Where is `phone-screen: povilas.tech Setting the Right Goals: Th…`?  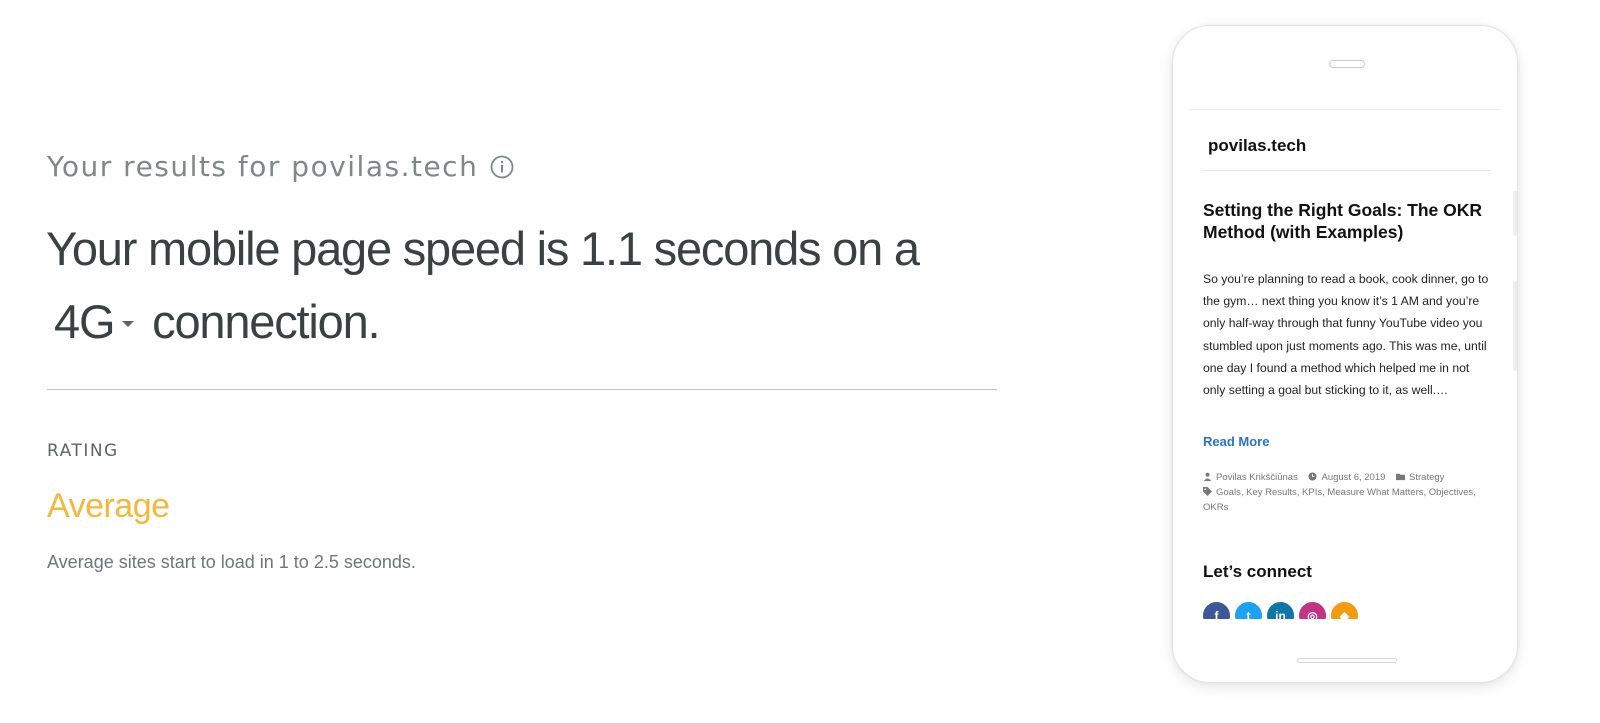 phone-screen: povilas.tech Setting the Right Goals: Th… is located at coordinates (1345, 364).